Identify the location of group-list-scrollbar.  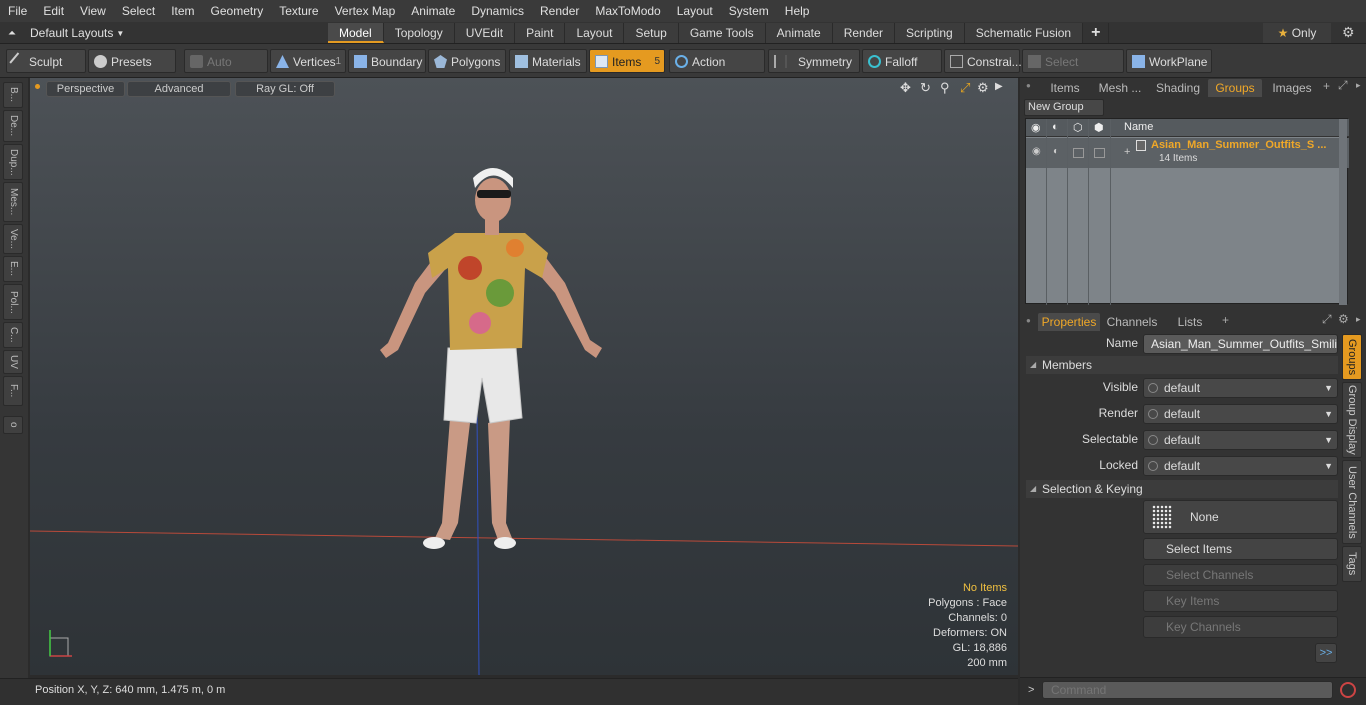
(1343, 212).